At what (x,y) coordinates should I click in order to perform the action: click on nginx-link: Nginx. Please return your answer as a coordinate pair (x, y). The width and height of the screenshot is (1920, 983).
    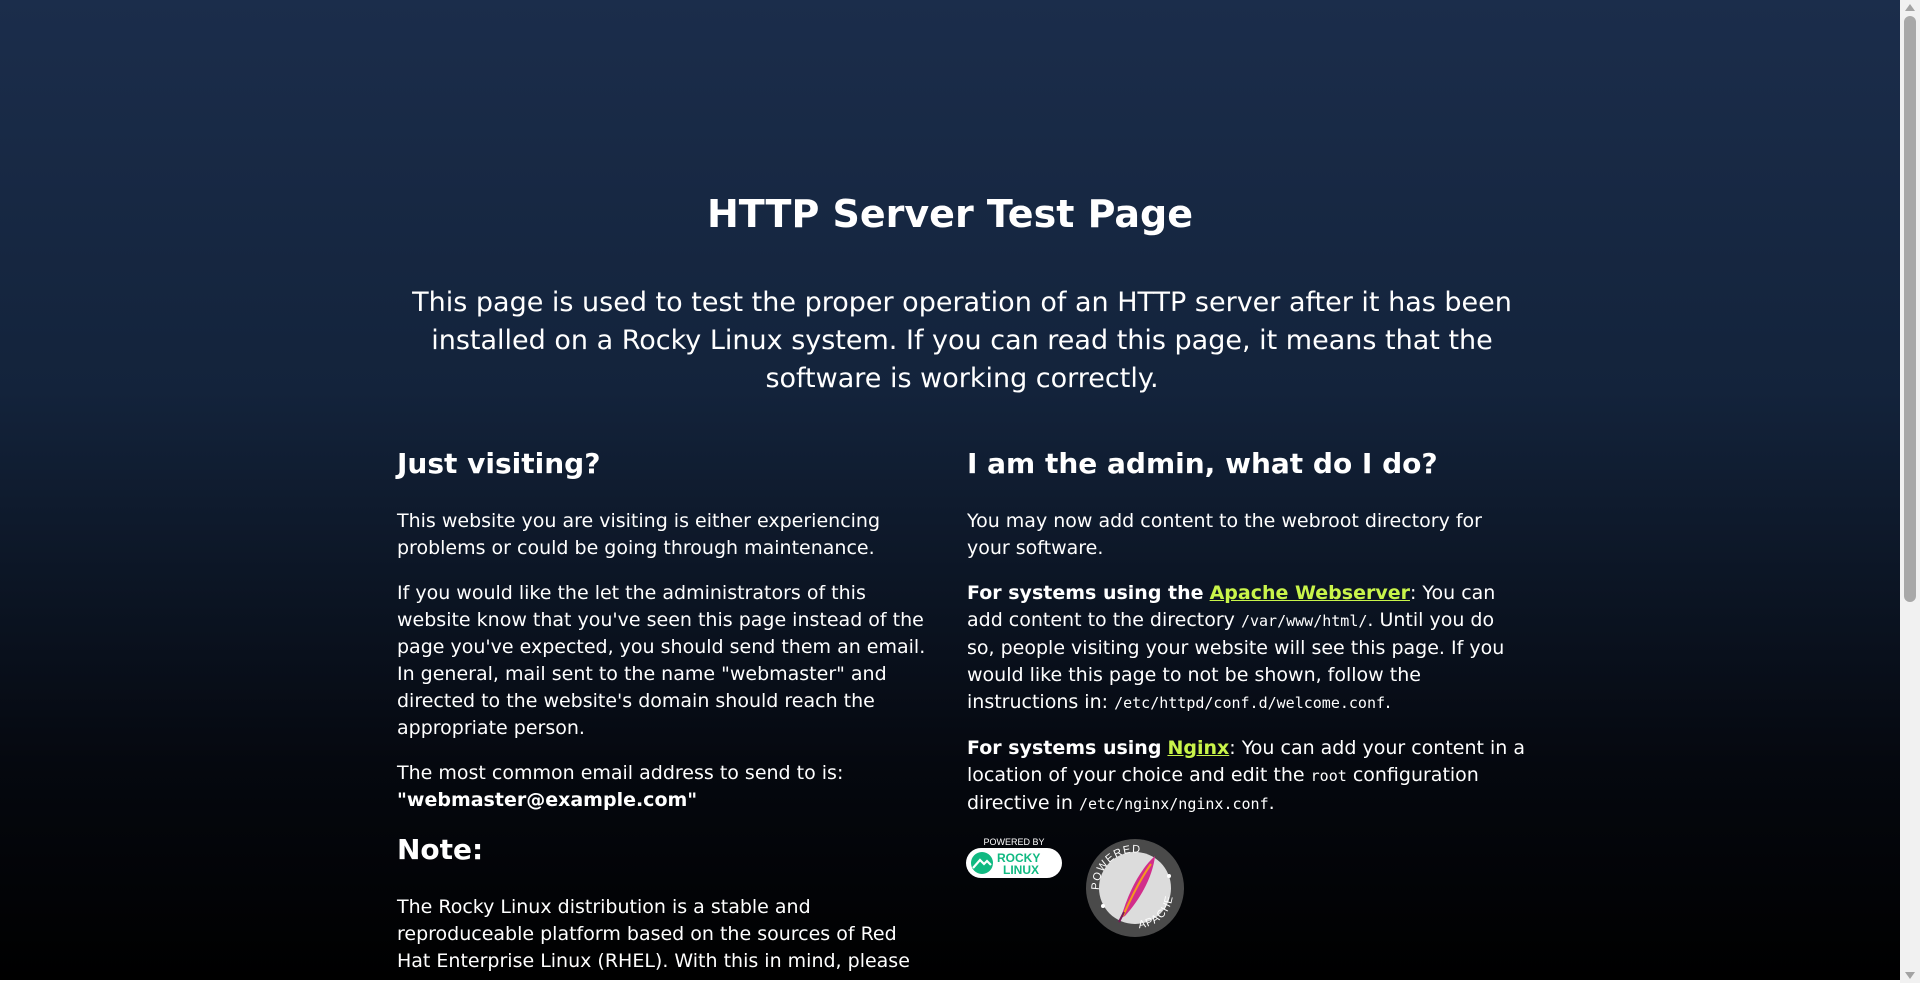
    Looking at the image, I should click on (1198, 748).